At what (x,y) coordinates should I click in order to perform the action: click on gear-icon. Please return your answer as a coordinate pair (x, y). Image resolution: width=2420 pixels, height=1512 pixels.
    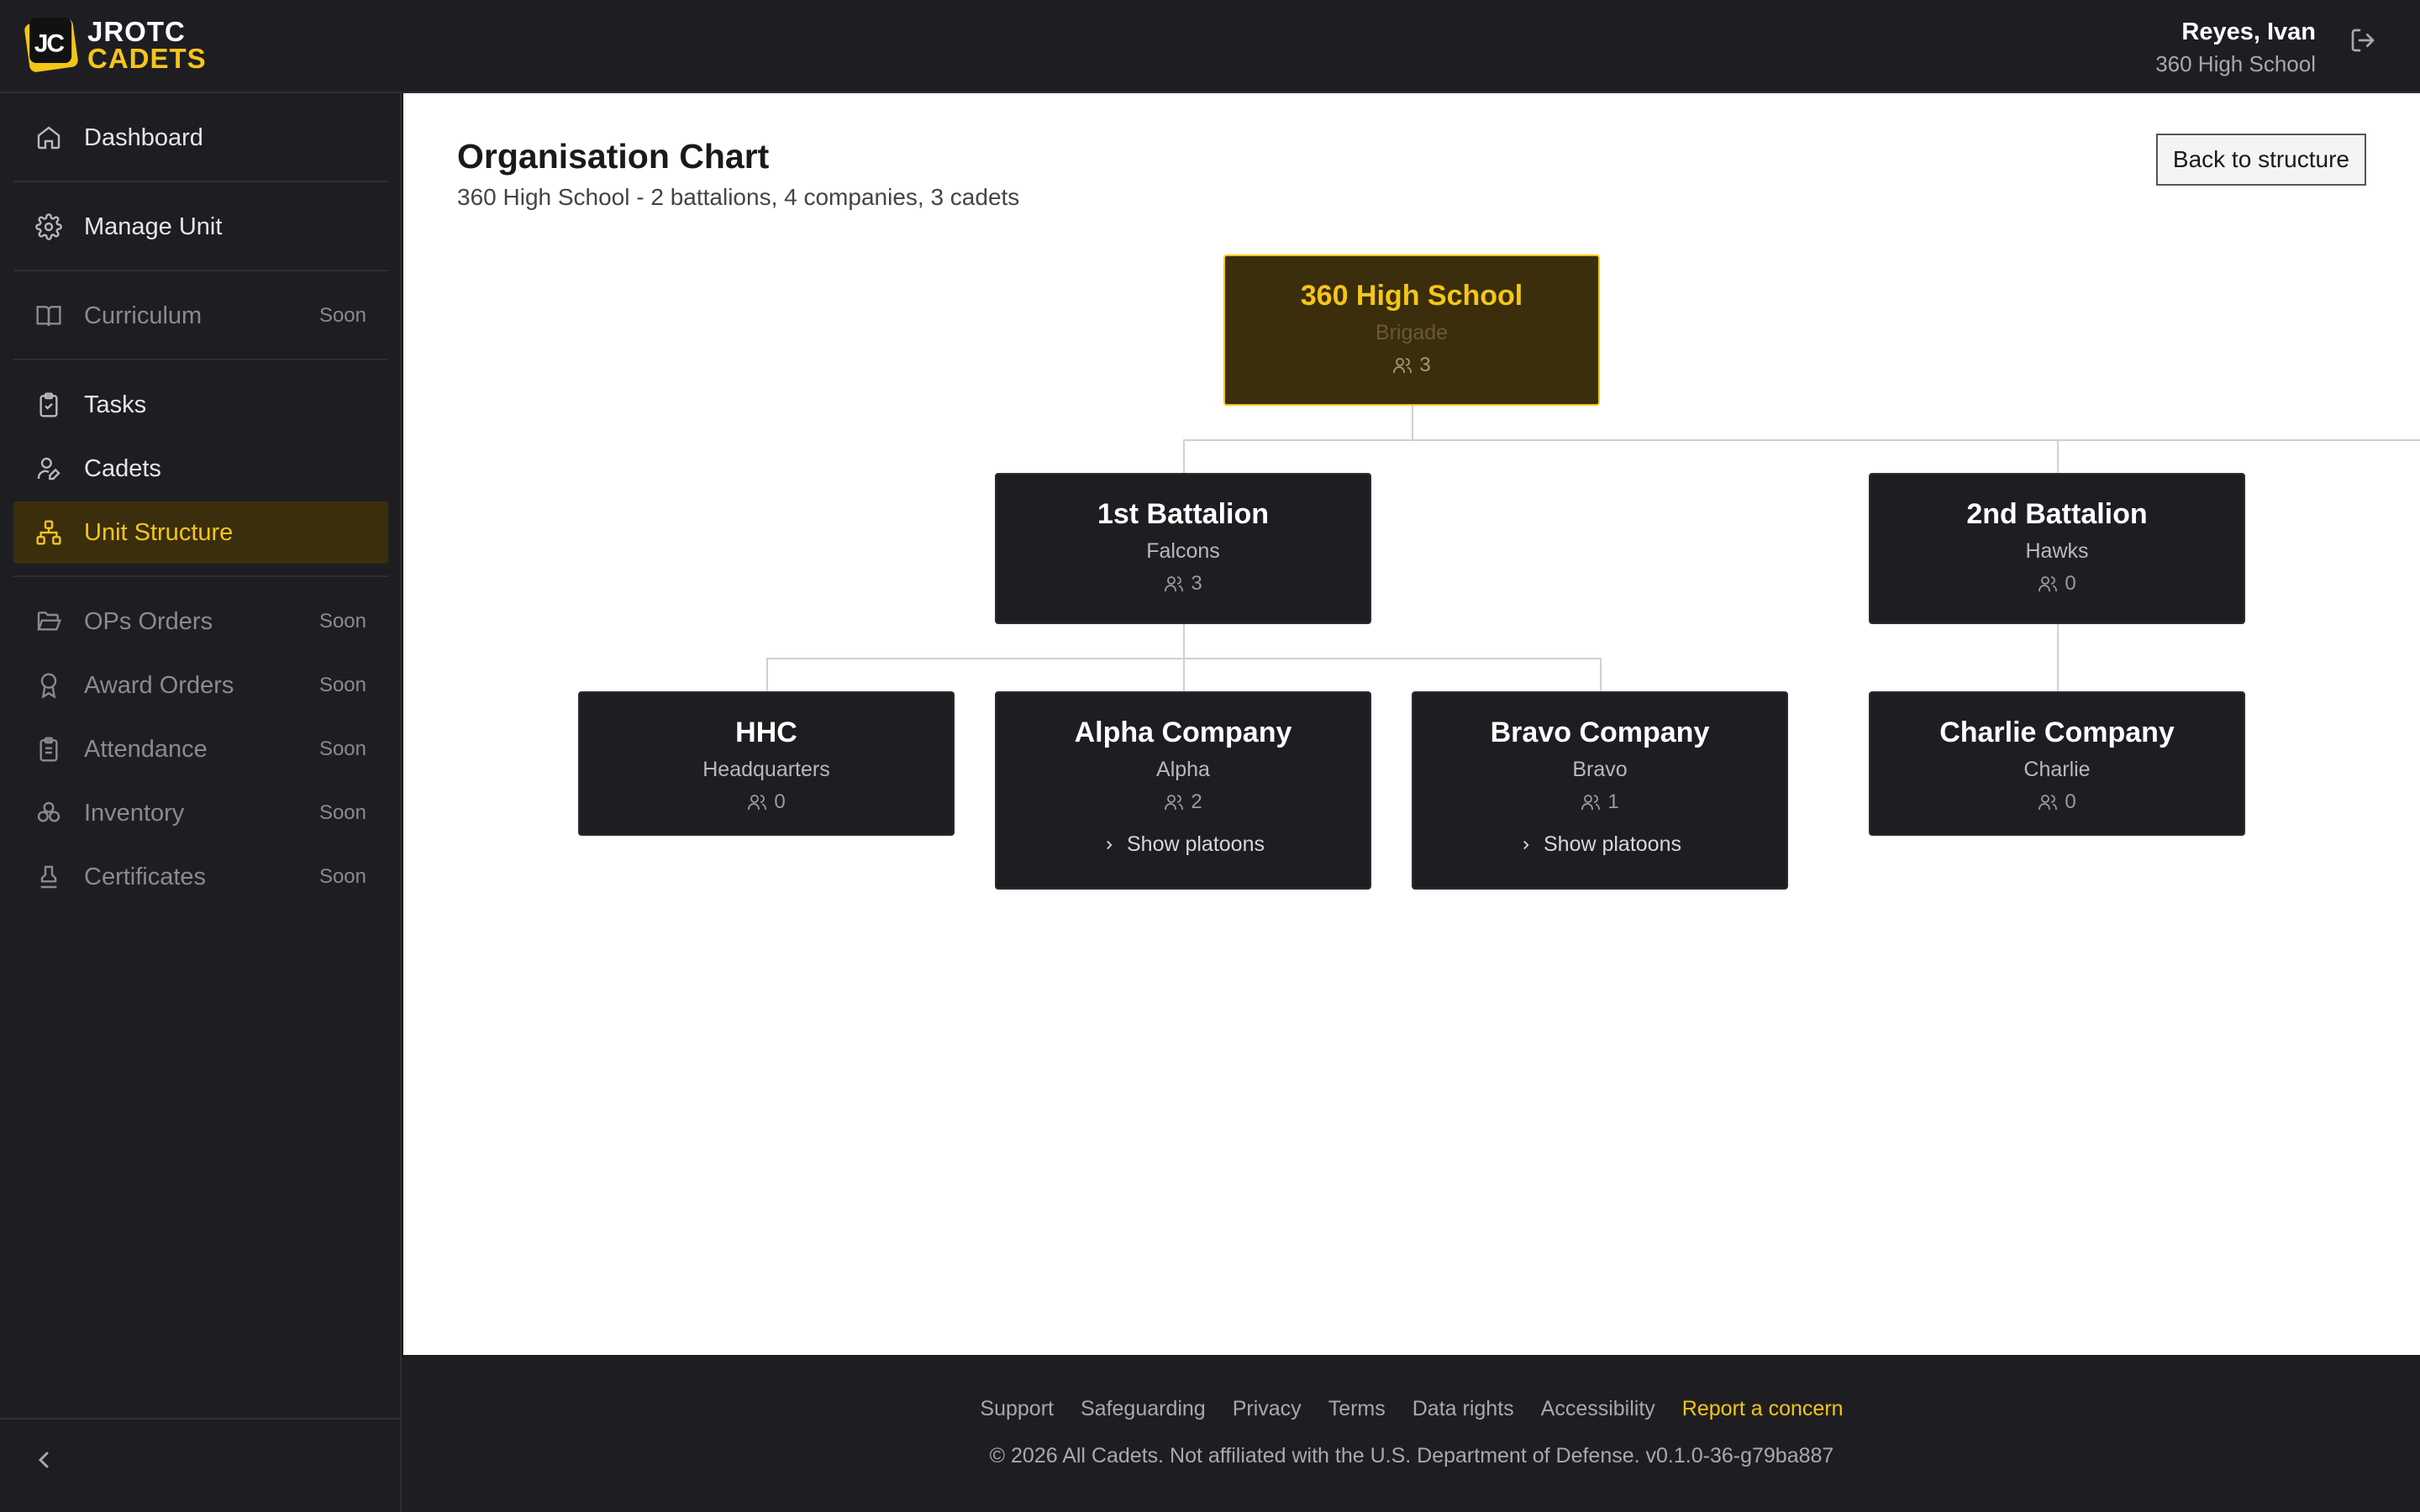
    Looking at the image, I should click on (49, 227).